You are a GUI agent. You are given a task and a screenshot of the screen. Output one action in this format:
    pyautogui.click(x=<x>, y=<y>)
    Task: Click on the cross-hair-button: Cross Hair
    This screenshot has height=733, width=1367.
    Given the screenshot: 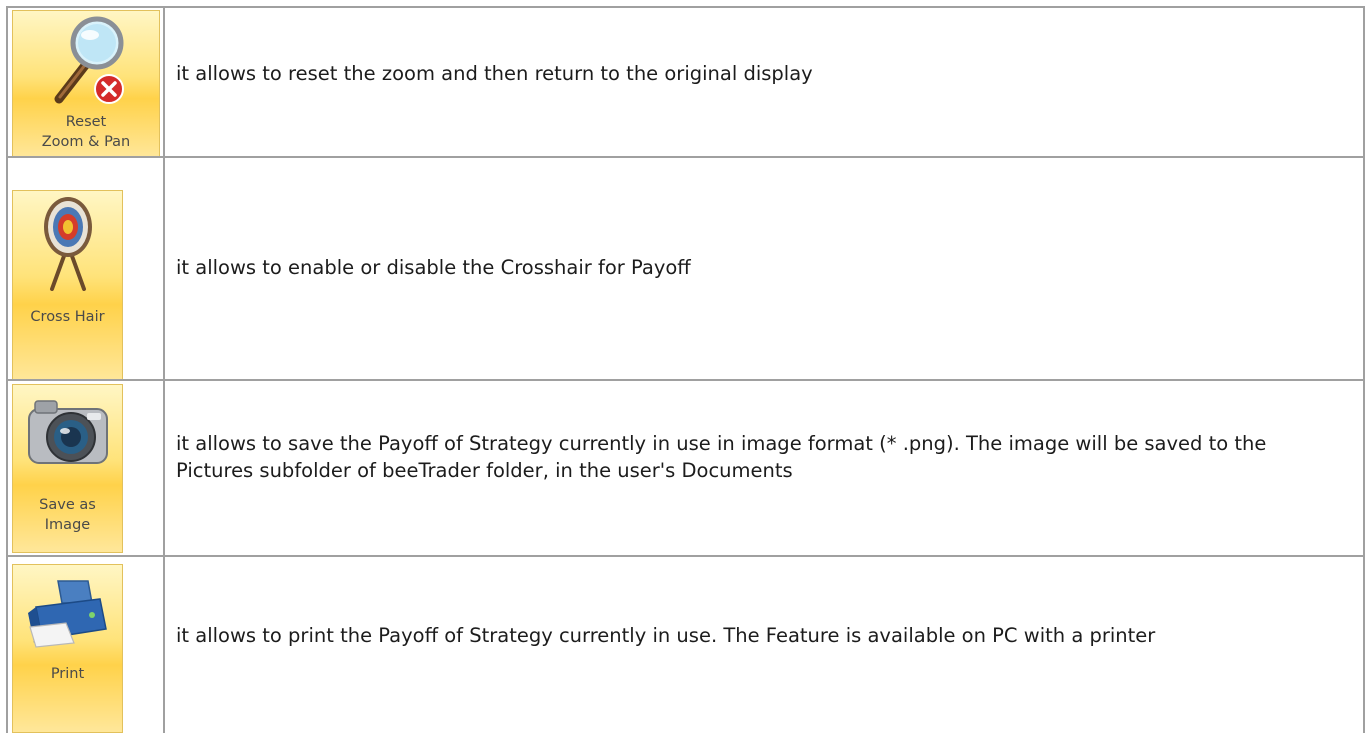 What is the action you would take?
    pyautogui.click(x=67, y=285)
    